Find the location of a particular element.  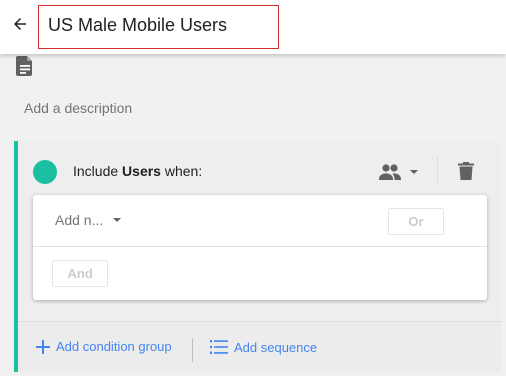

back-button is located at coordinates (20, 24).